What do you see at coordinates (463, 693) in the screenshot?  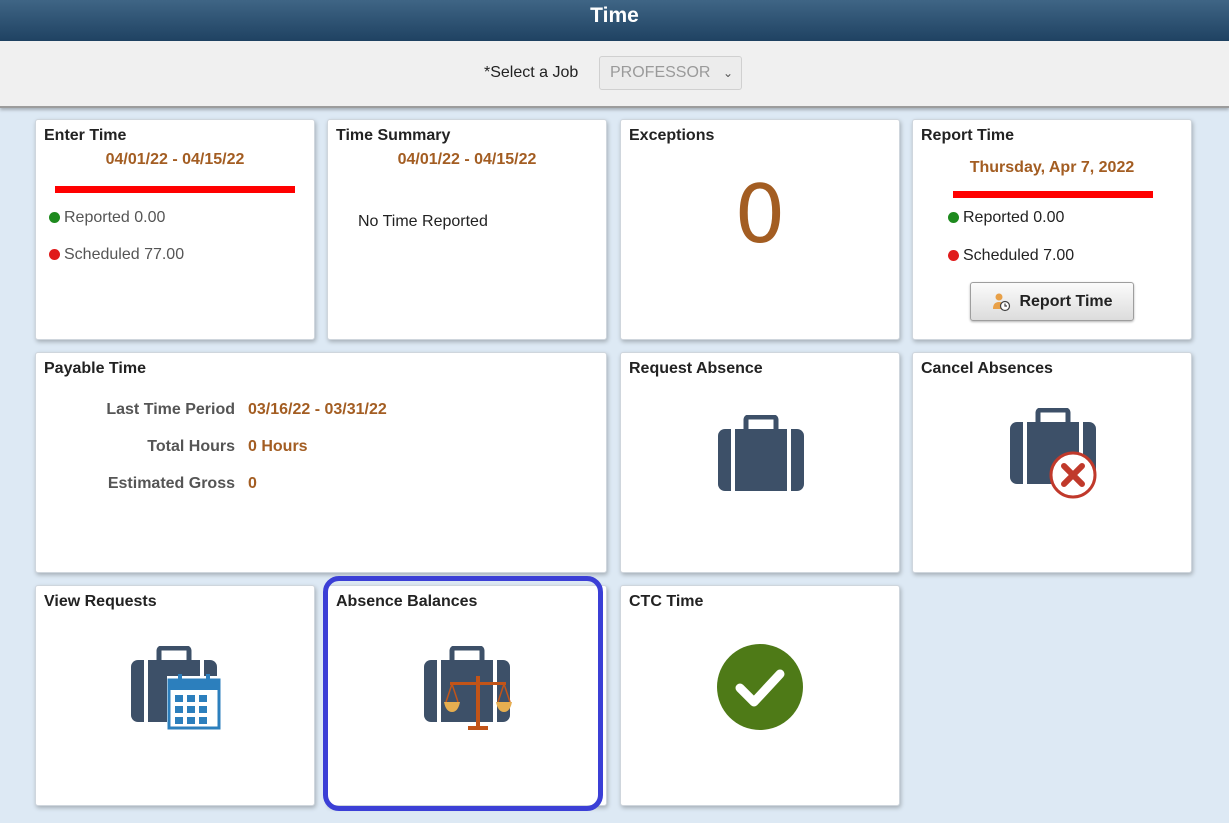 I see `selection-highlight` at bounding box center [463, 693].